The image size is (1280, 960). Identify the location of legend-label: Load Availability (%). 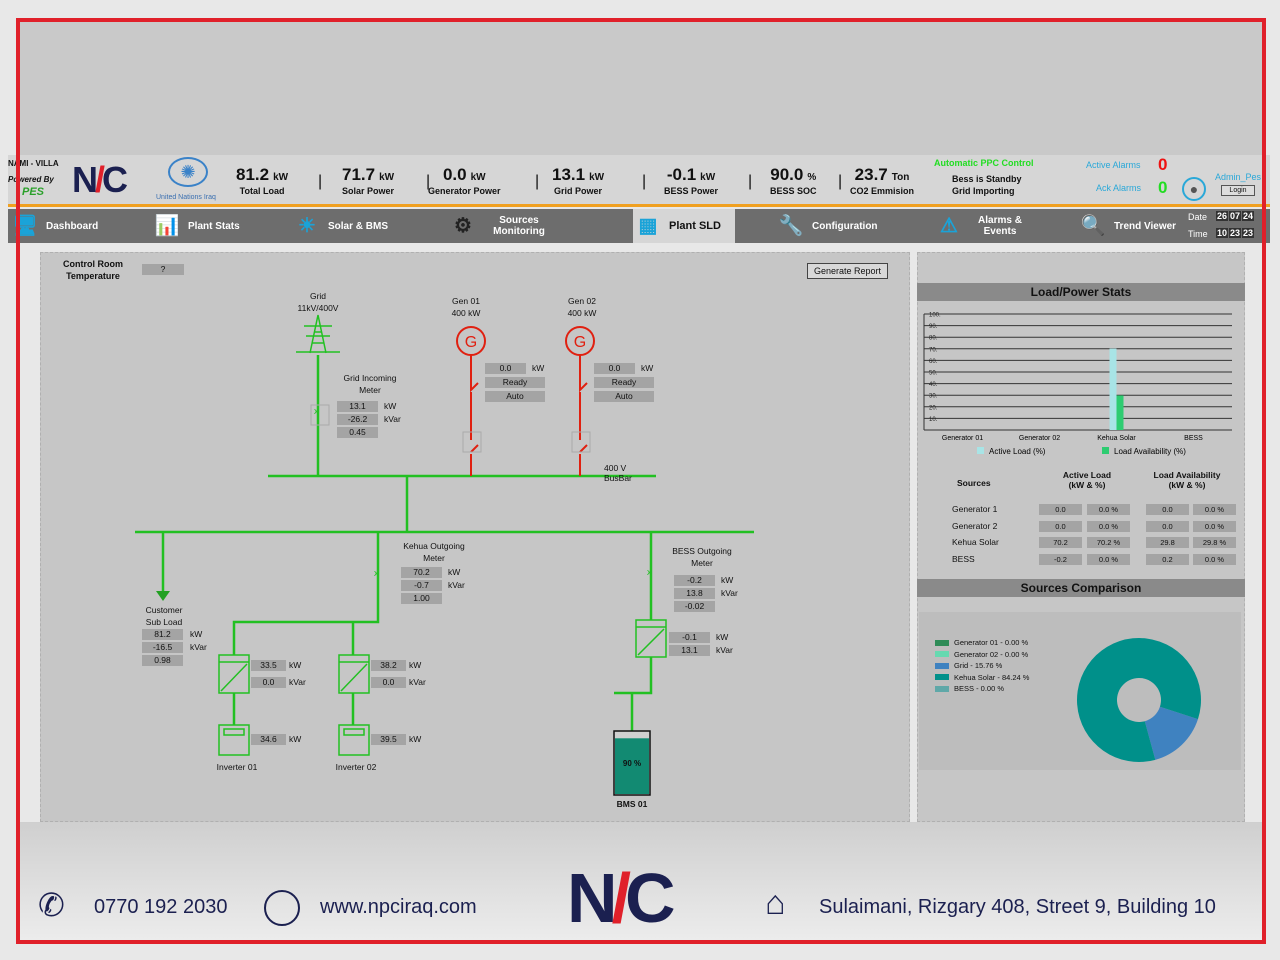
(1150, 451).